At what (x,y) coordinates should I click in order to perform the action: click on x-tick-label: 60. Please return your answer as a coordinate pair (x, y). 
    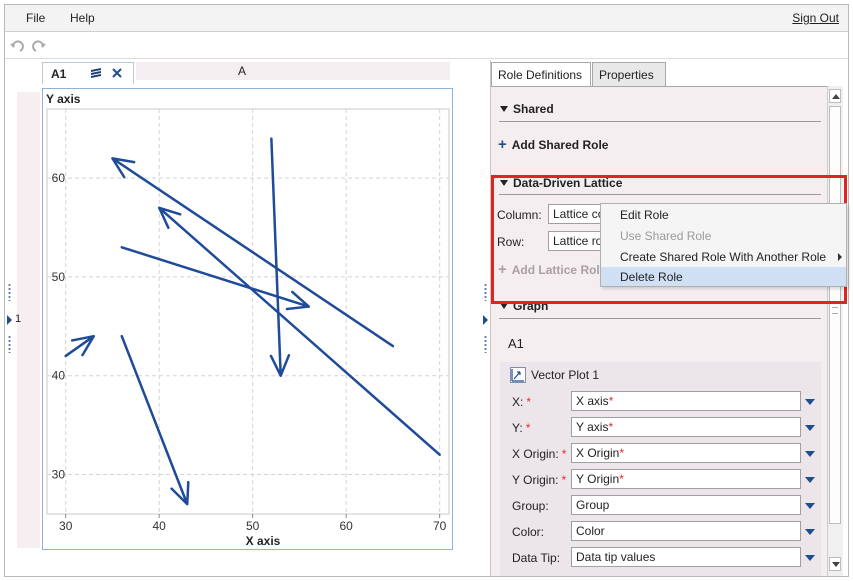
    Looking at the image, I should click on (346, 526).